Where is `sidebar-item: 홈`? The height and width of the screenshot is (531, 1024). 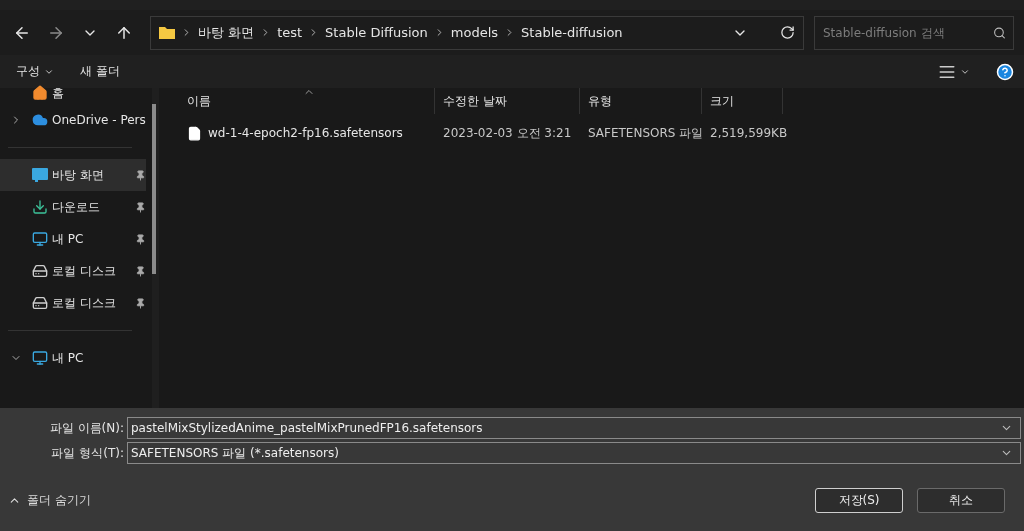 sidebar-item: 홈 is located at coordinates (73, 93).